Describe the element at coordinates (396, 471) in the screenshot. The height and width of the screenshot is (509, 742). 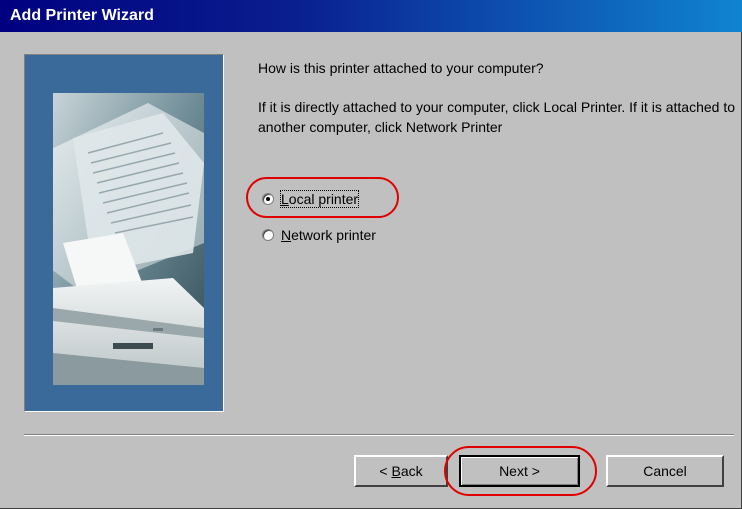
I see `accelerator-key: B` at that location.